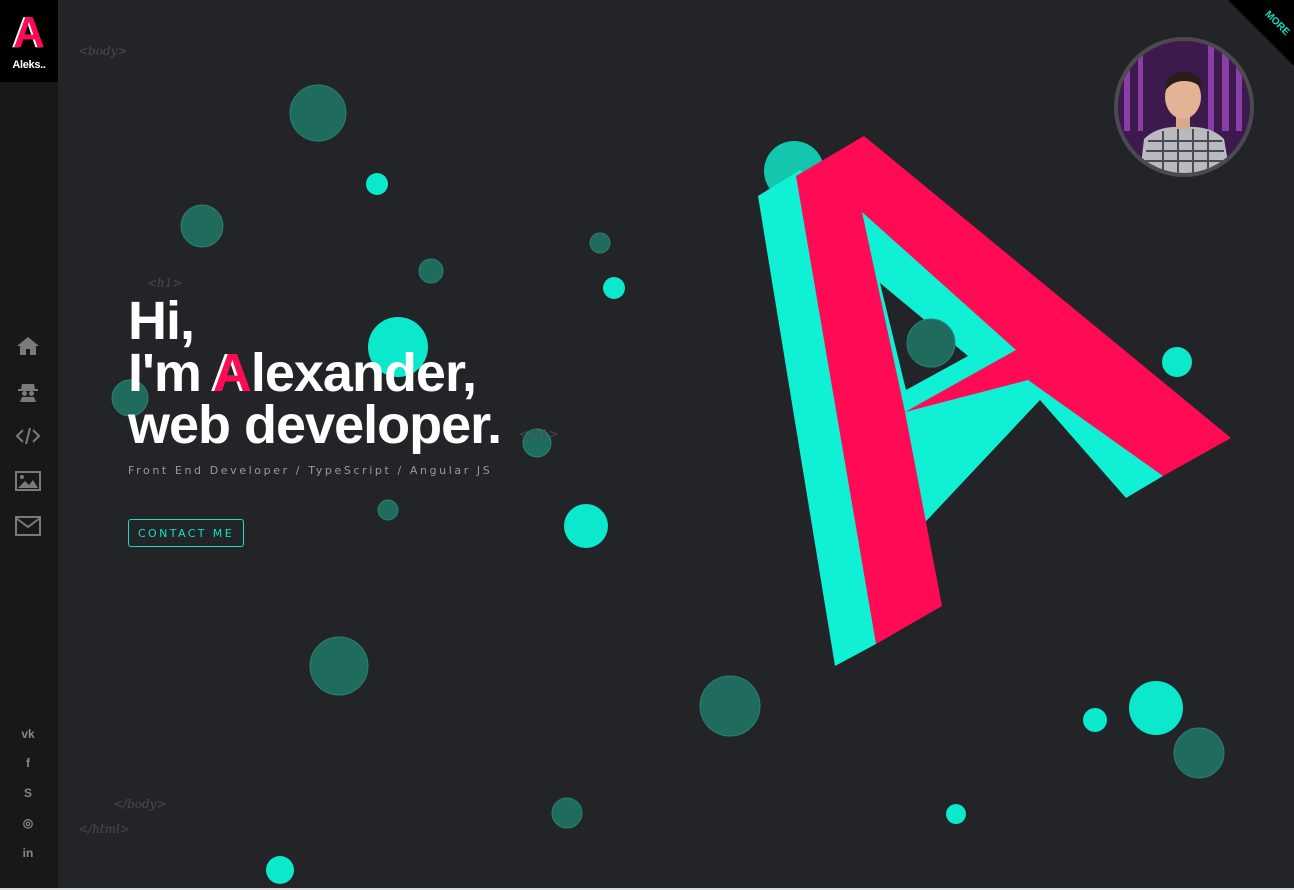 The image size is (1294, 890). What do you see at coordinates (186, 533) in the screenshot?
I see `contact-me-button: CONTACT ME` at bounding box center [186, 533].